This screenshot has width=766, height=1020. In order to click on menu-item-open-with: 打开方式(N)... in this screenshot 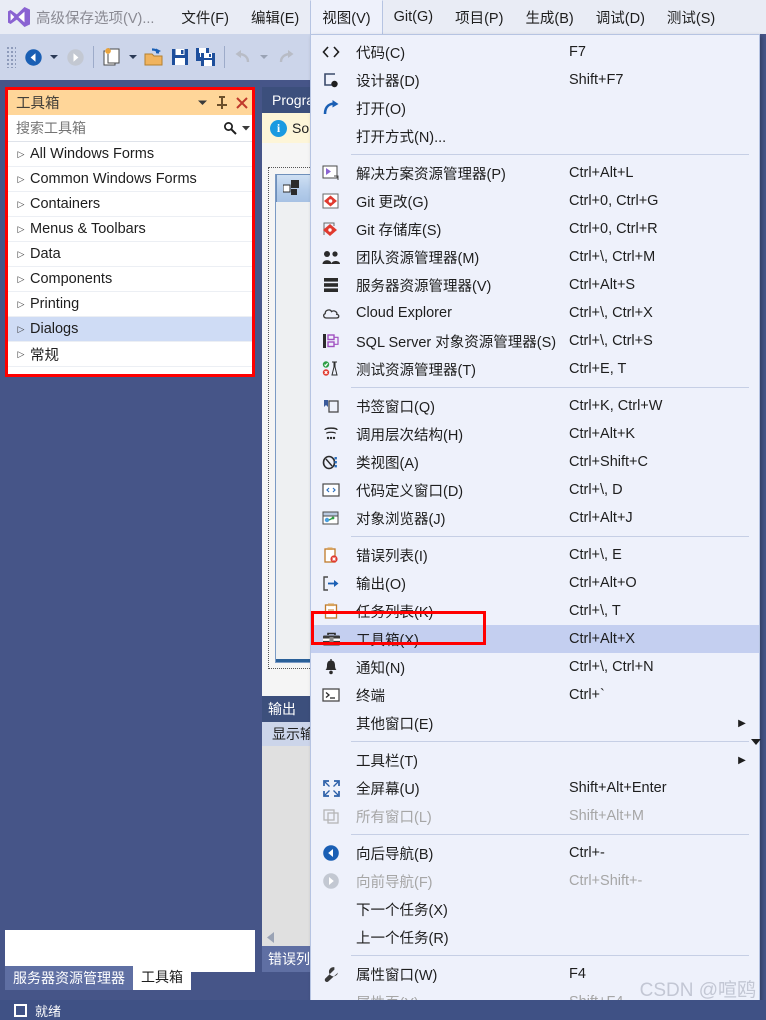, I will do `click(535, 136)`.